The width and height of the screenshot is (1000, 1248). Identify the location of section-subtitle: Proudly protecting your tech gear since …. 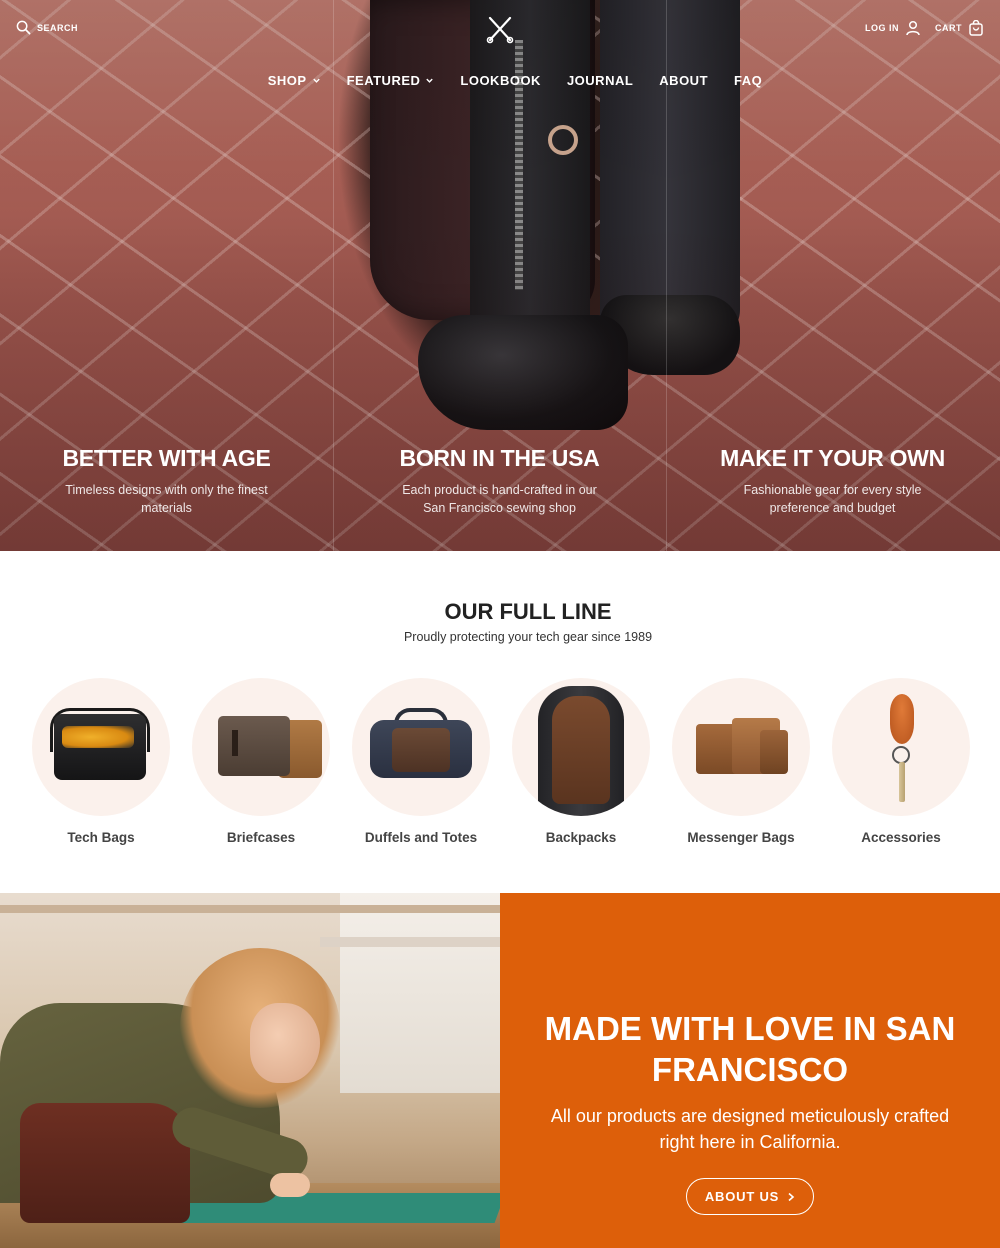
(528, 637).